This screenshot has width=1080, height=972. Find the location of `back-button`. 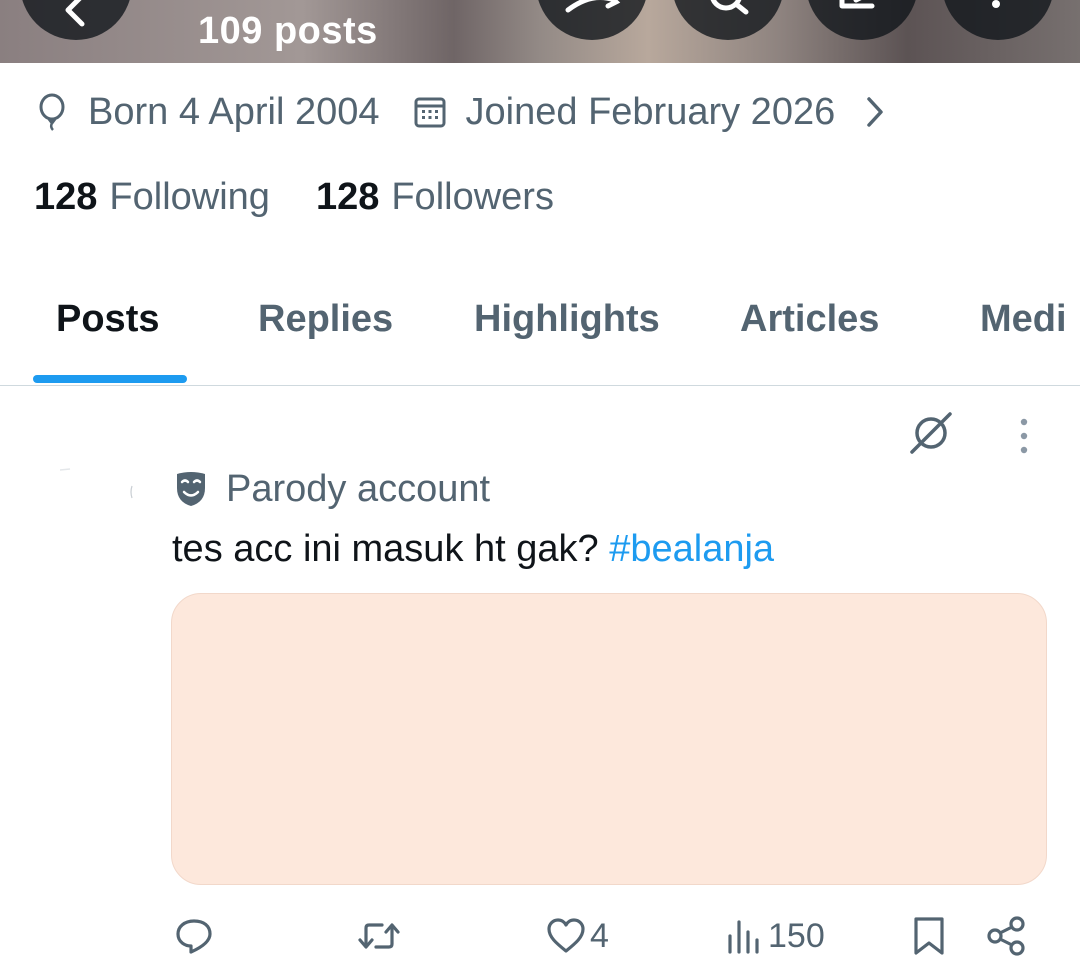

back-button is located at coordinates (76, 20).